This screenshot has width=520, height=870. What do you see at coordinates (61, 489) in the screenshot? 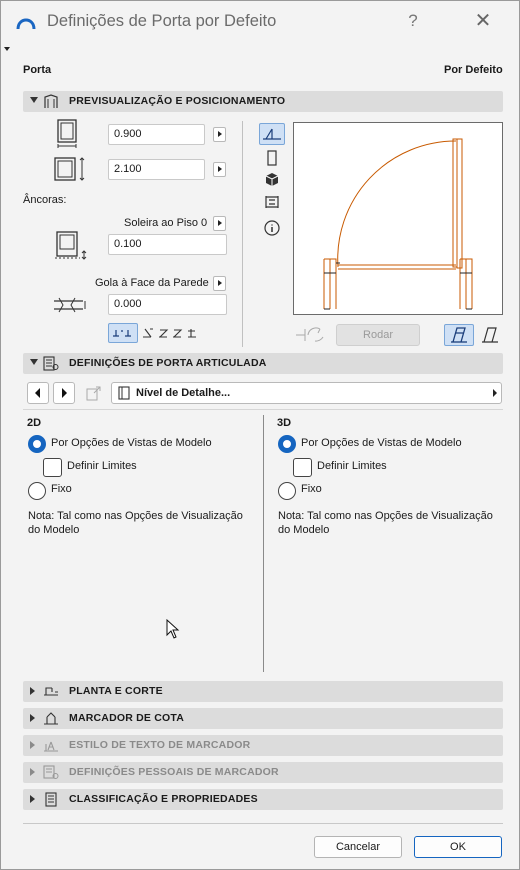
I see `label-2d-fixed: Fixo` at bounding box center [61, 489].